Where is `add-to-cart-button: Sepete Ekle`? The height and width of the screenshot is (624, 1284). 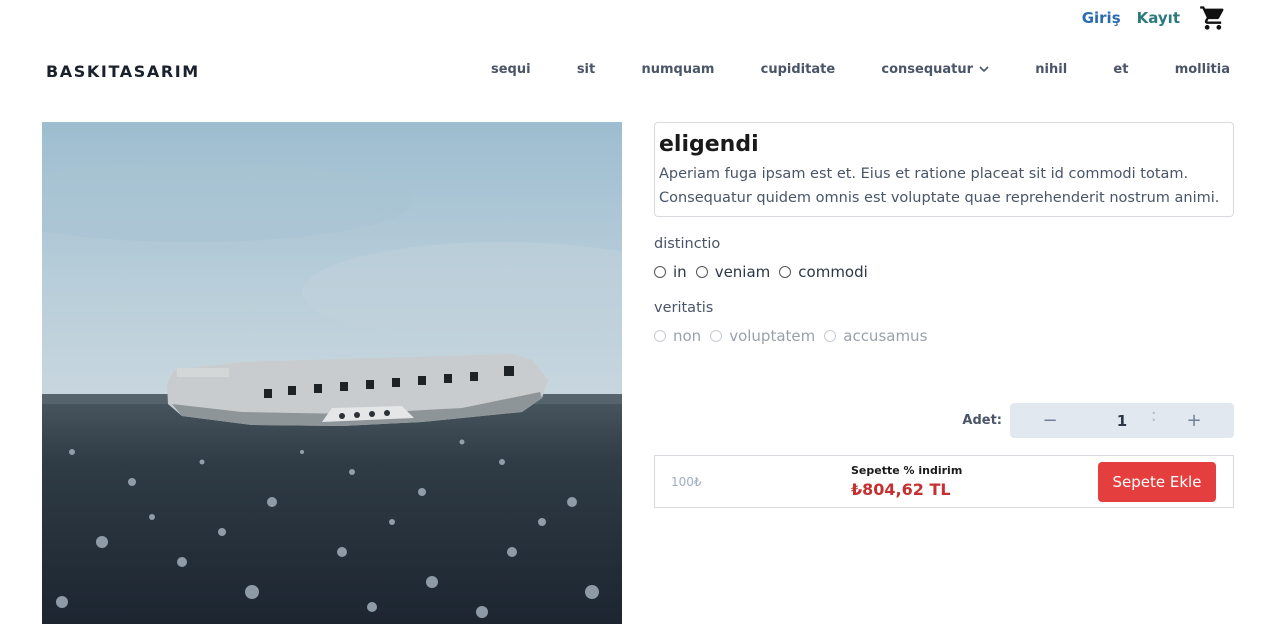
add-to-cart-button: Sepete Ekle is located at coordinates (1157, 481).